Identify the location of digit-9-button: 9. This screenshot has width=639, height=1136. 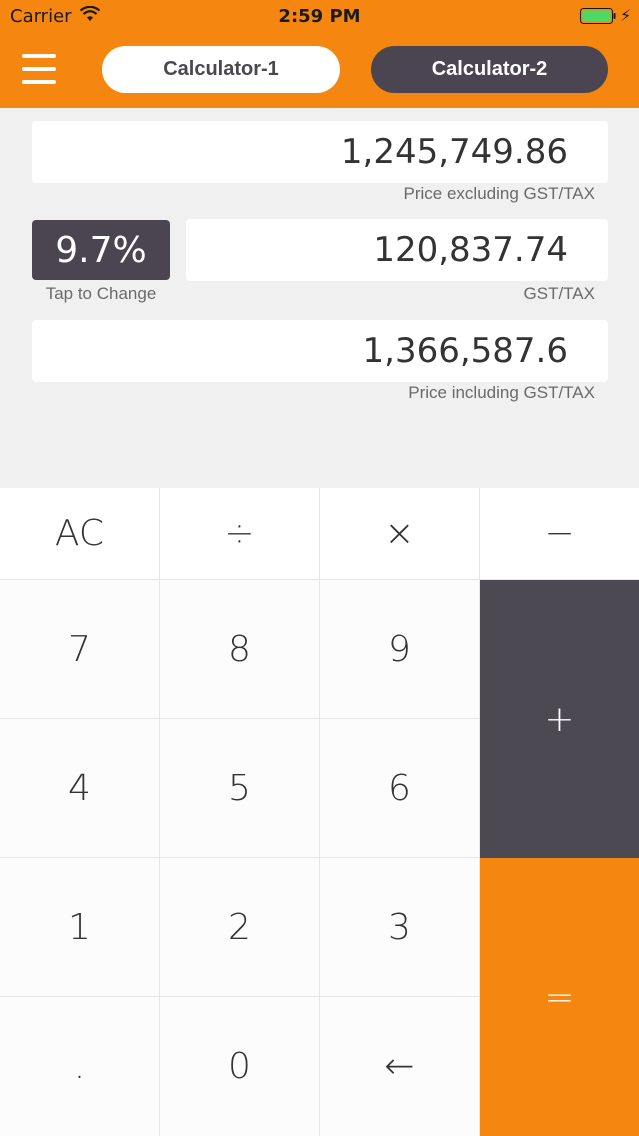
(400, 649).